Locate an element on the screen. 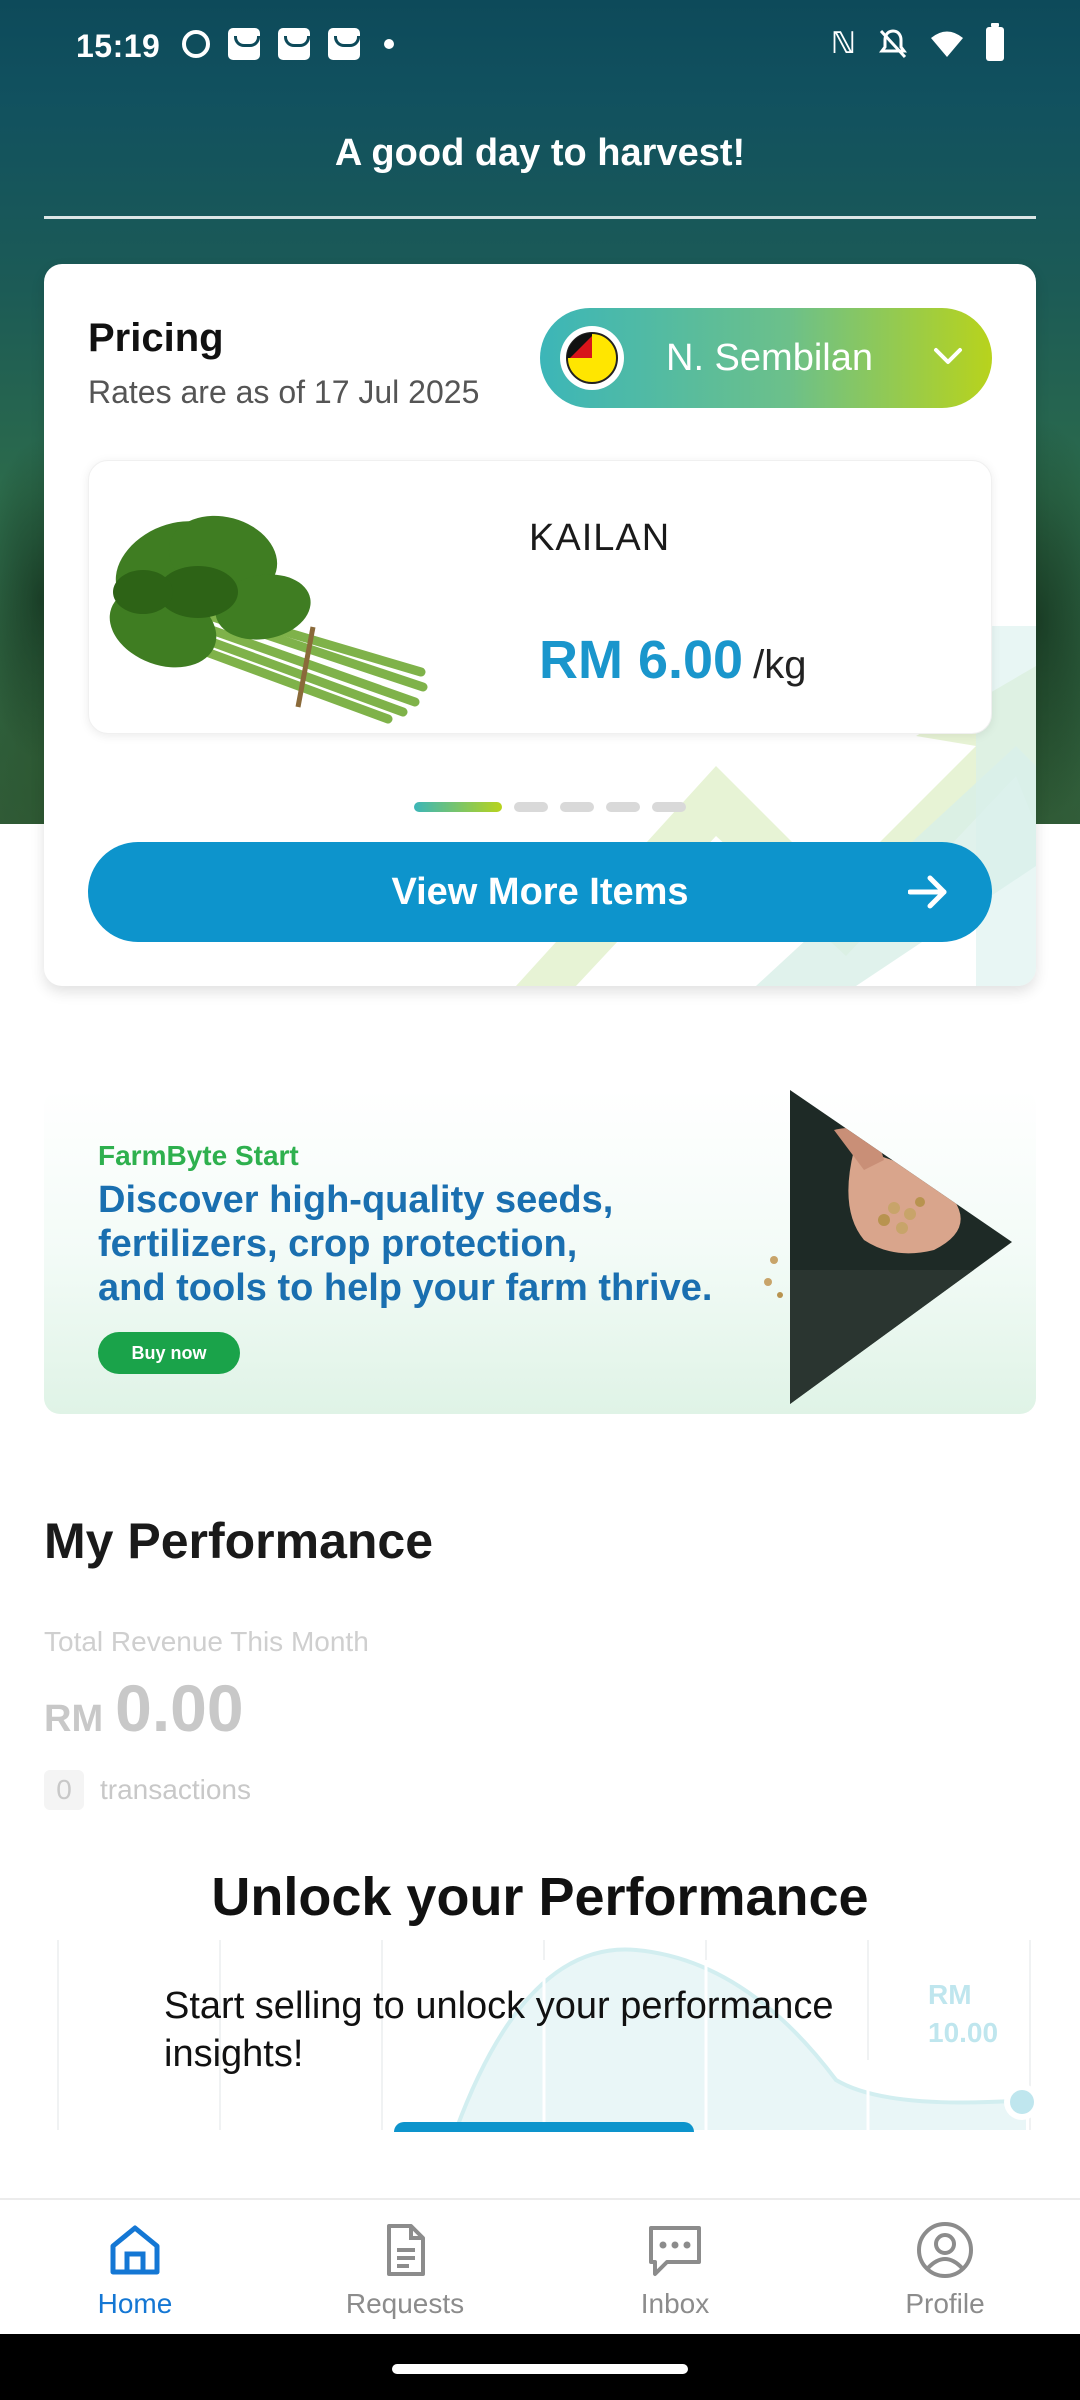  transactions-row: 0 transactions is located at coordinates (147, 1790).